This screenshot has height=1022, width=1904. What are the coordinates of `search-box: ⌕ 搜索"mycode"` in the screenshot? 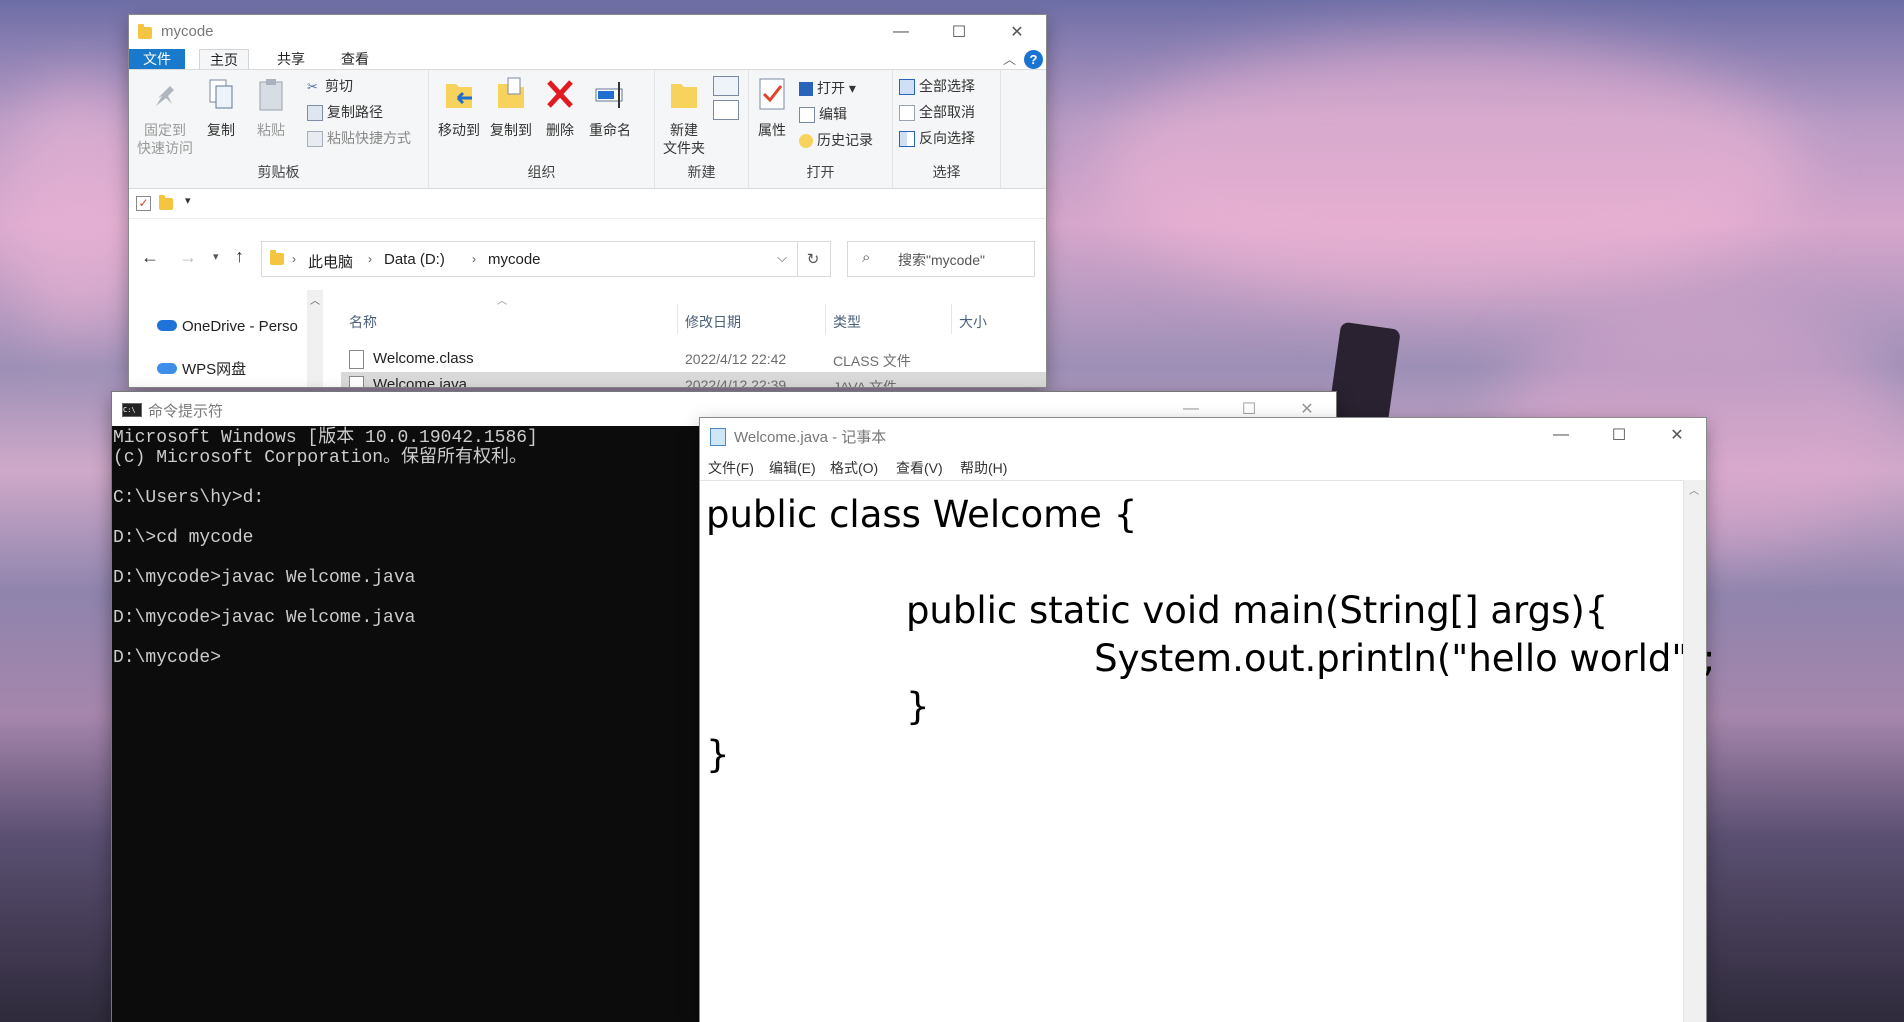 It's located at (941, 259).